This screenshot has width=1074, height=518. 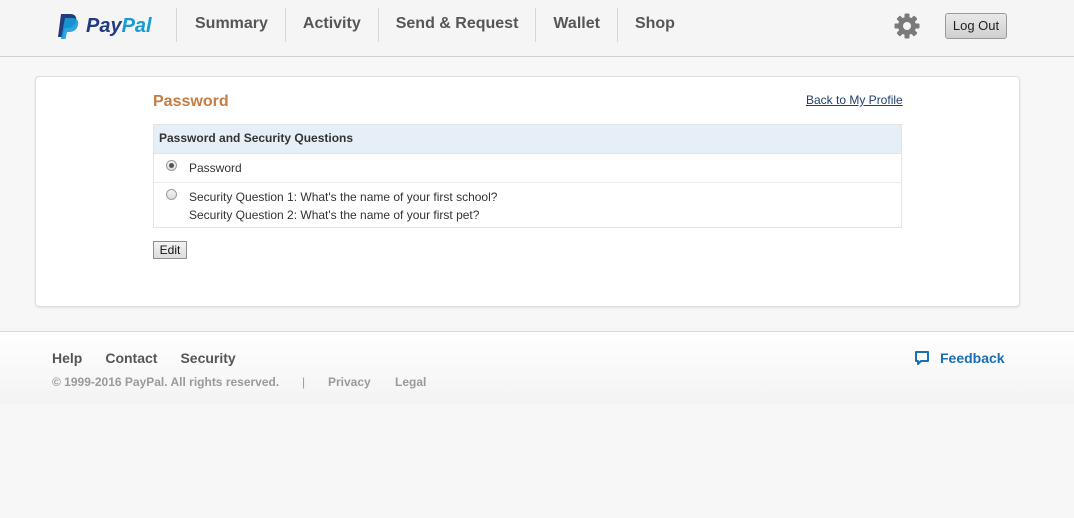 What do you see at coordinates (527, 139) in the screenshot?
I see `section-header: Password and Security Questions` at bounding box center [527, 139].